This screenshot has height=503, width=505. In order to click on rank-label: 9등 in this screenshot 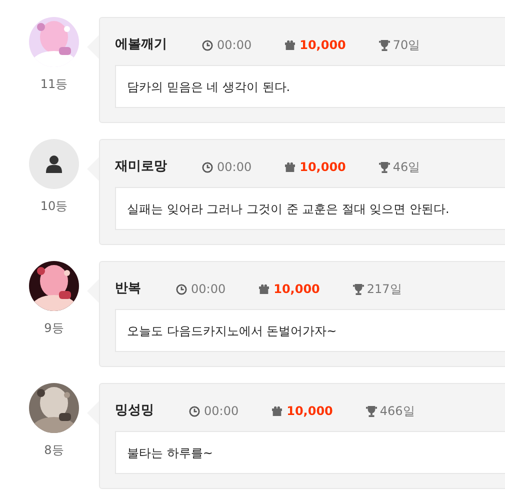, I will do `click(54, 328)`.